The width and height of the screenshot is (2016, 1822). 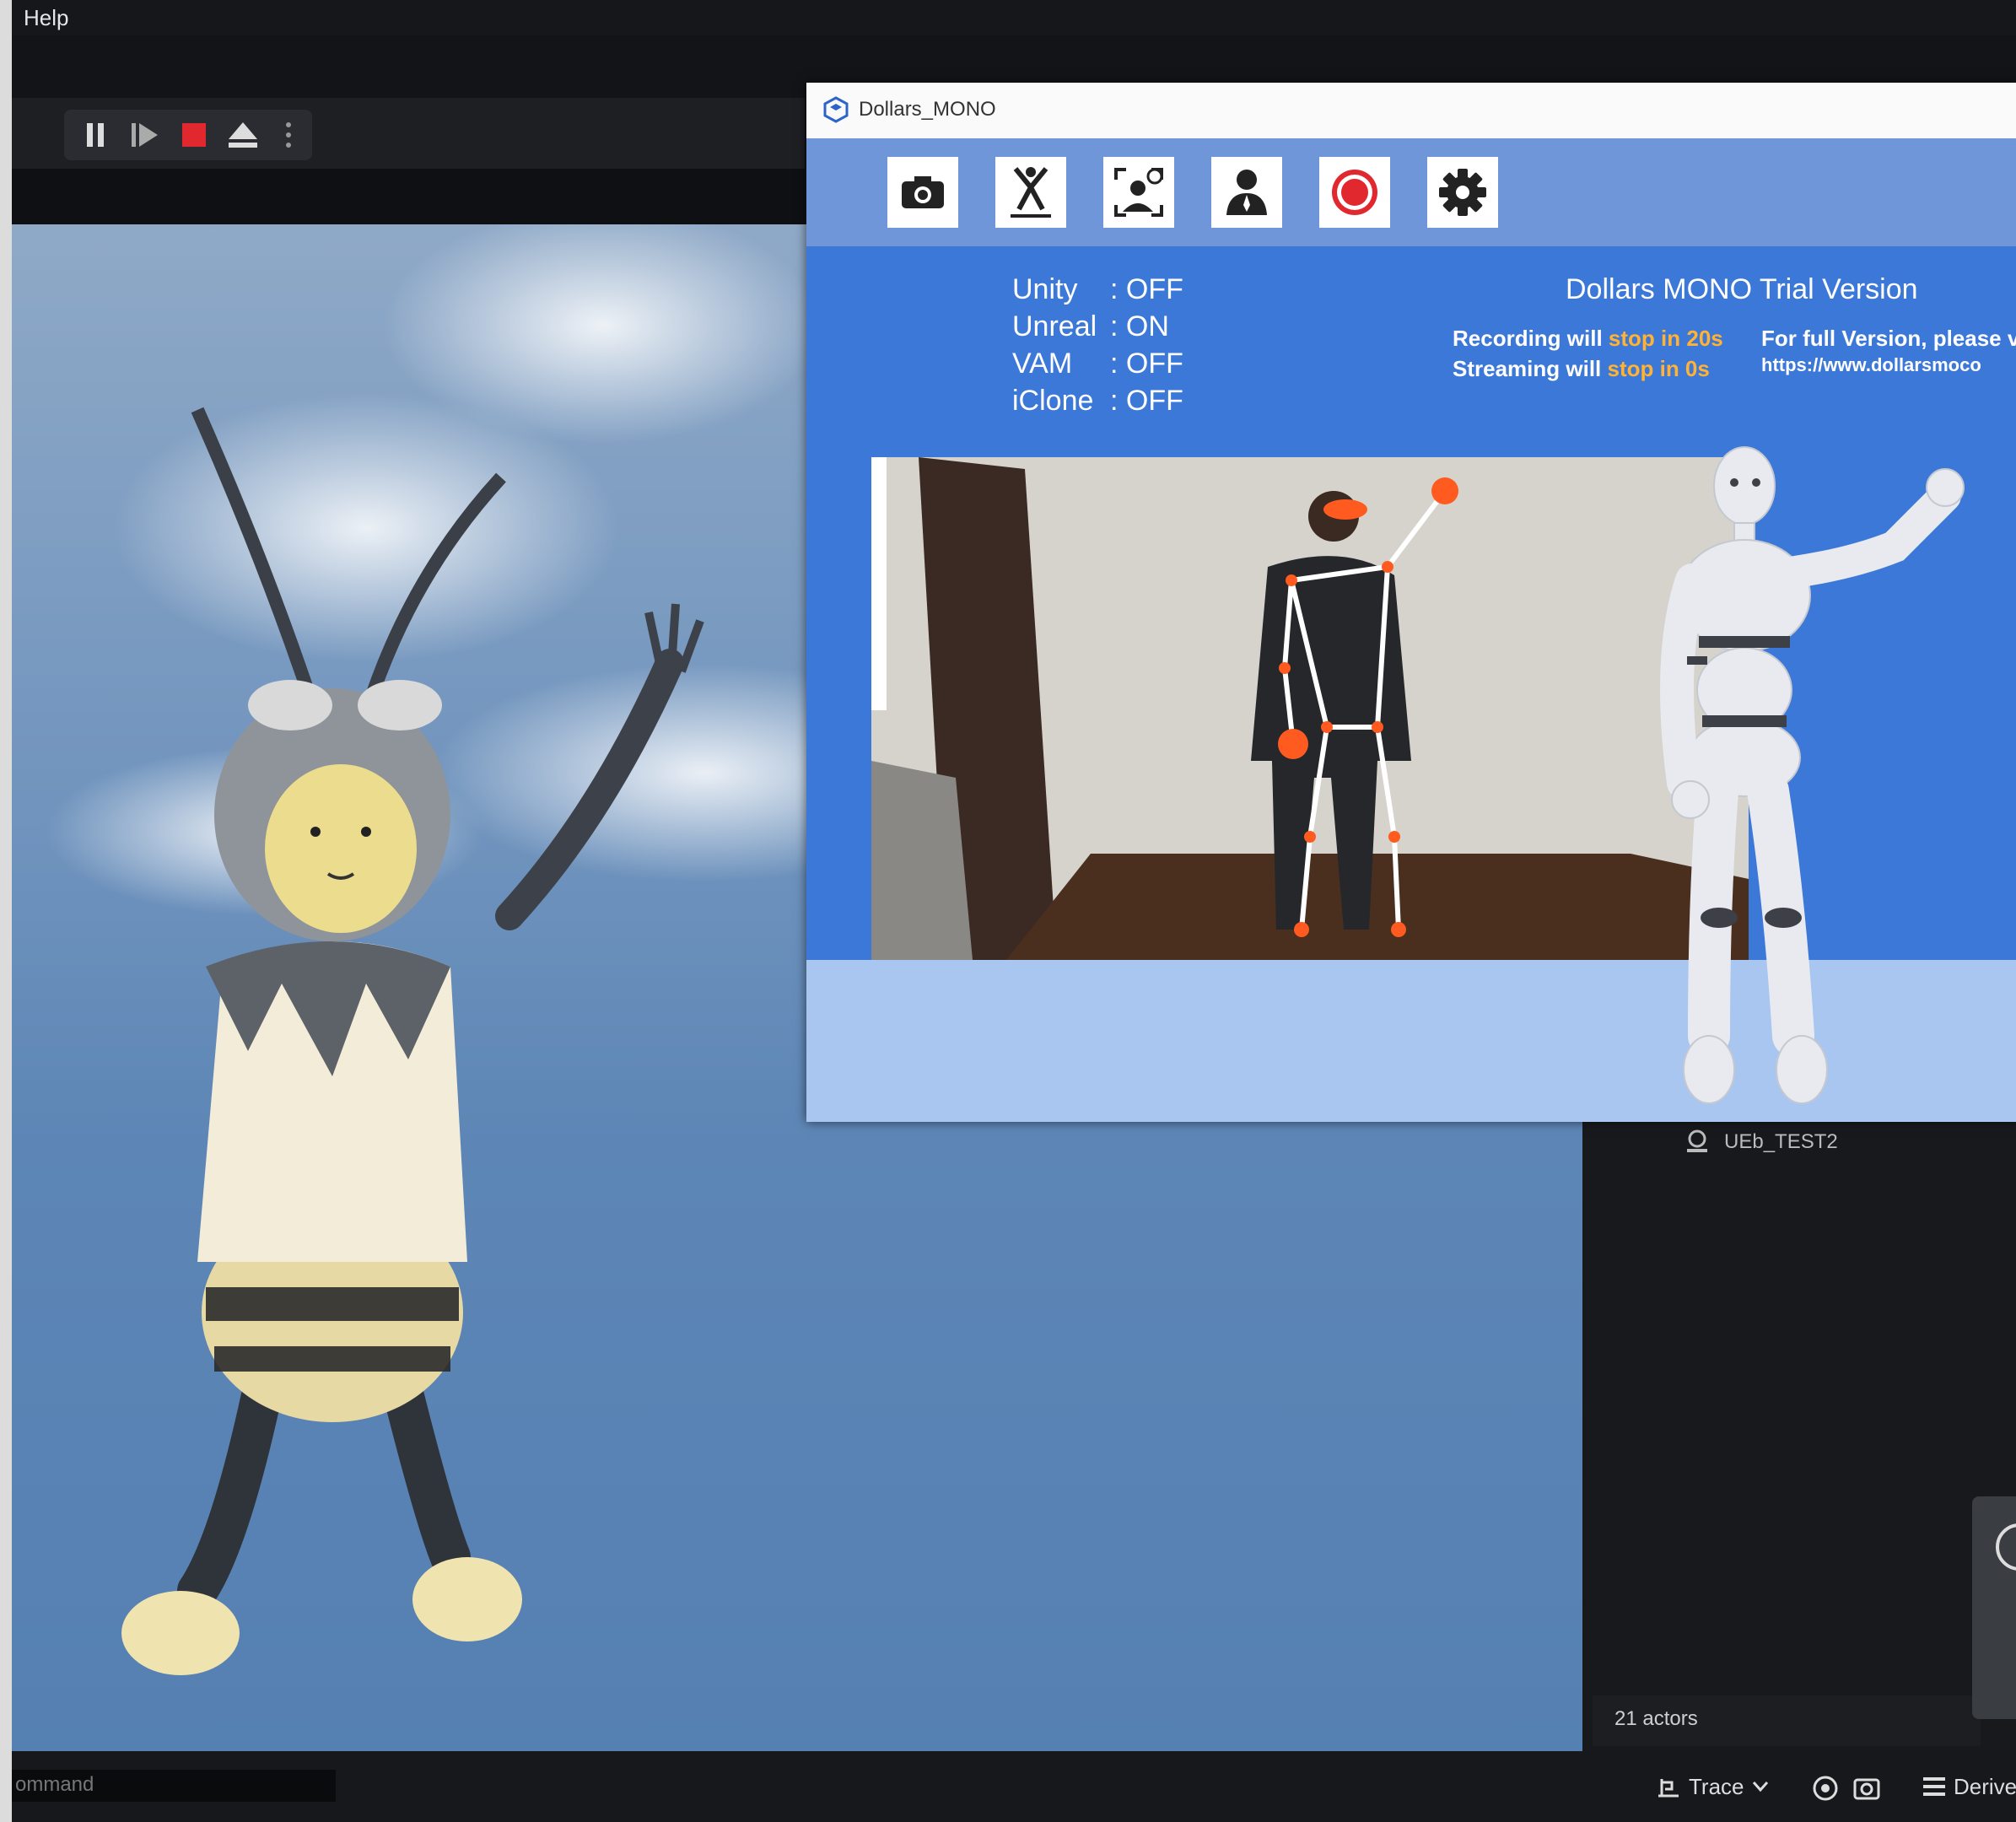 What do you see at coordinates (1825, 1788) in the screenshot?
I see `source-control-icon` at bounding box center [1825, 1788].